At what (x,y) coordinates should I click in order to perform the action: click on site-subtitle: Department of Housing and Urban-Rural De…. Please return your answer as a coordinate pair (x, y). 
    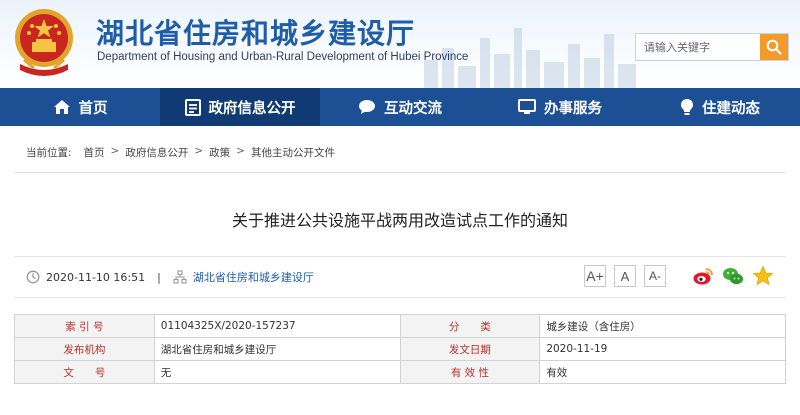
    Looking at the image, I should click on (283, 57).